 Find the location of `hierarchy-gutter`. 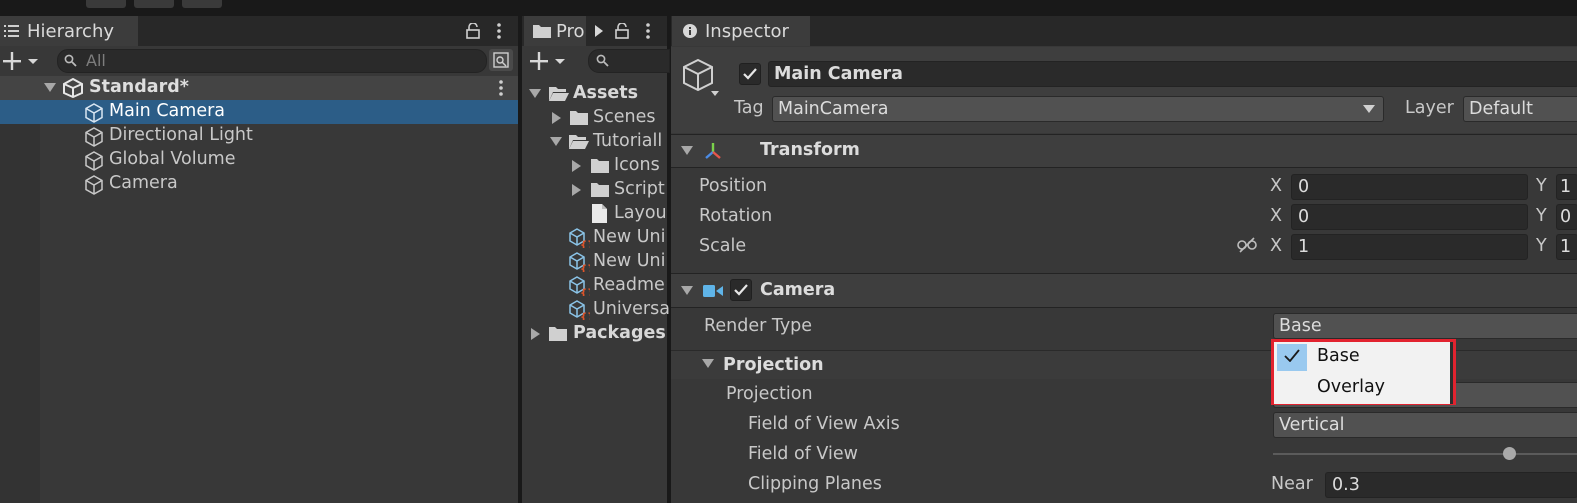

hierarchy-gutter is located at coordinates (20, 301).